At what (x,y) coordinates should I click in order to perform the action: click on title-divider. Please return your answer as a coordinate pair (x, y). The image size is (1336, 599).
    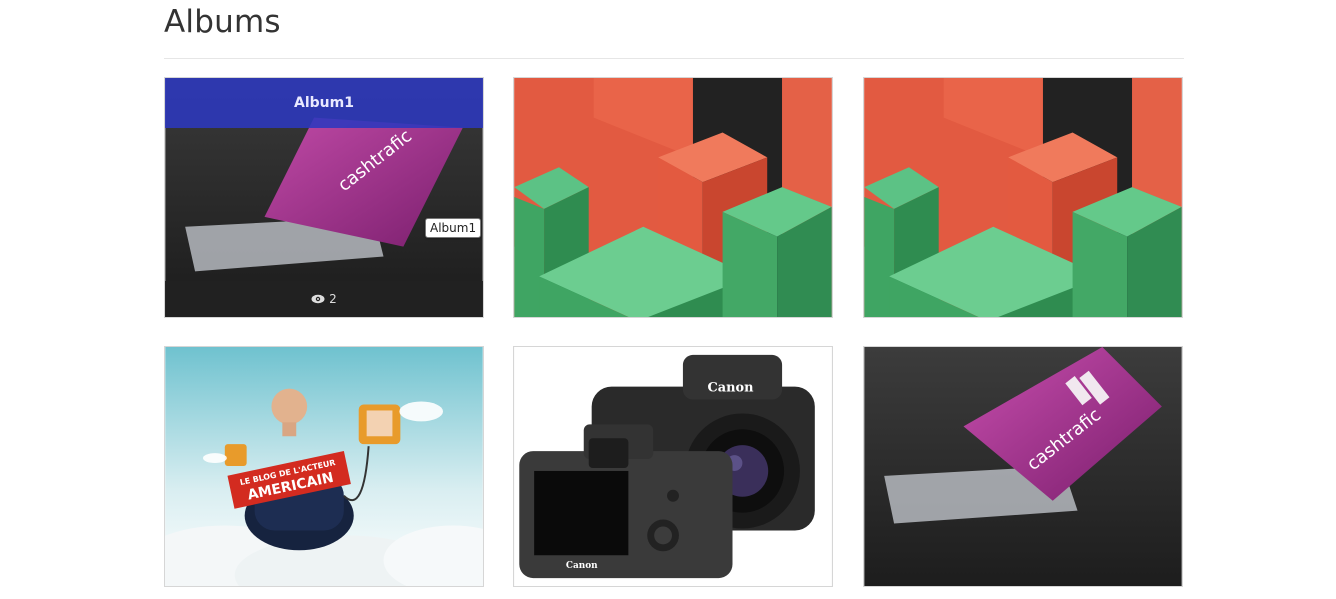
    Looking at the image, I should click on (674, 58).